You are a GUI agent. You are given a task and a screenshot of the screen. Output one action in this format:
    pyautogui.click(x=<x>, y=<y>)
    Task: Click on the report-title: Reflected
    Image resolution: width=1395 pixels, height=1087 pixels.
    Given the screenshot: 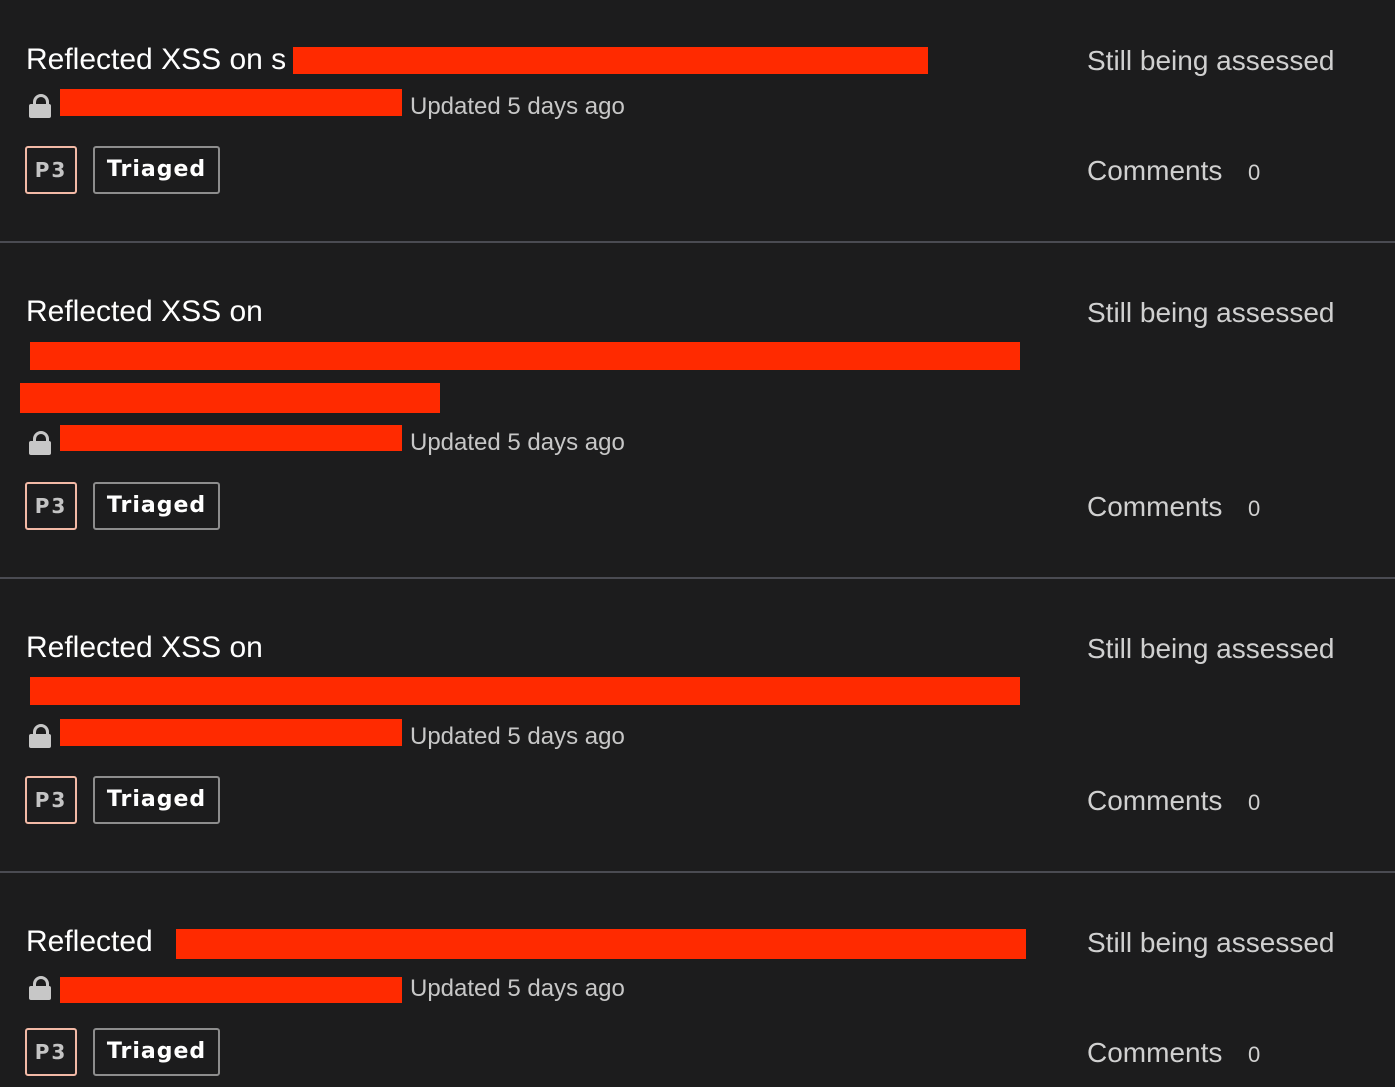 What is the action you would take?
    pyautogui.click(x=89, y=942)
    